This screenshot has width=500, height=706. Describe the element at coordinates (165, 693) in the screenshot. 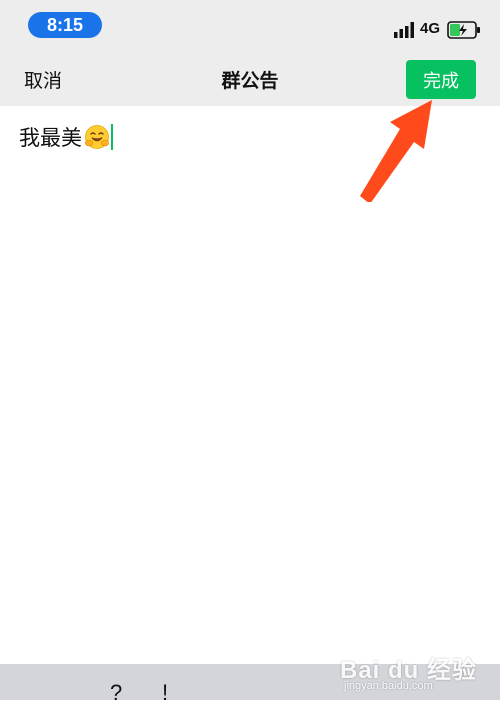

I see `key-exclamation-mark: !` at that location.